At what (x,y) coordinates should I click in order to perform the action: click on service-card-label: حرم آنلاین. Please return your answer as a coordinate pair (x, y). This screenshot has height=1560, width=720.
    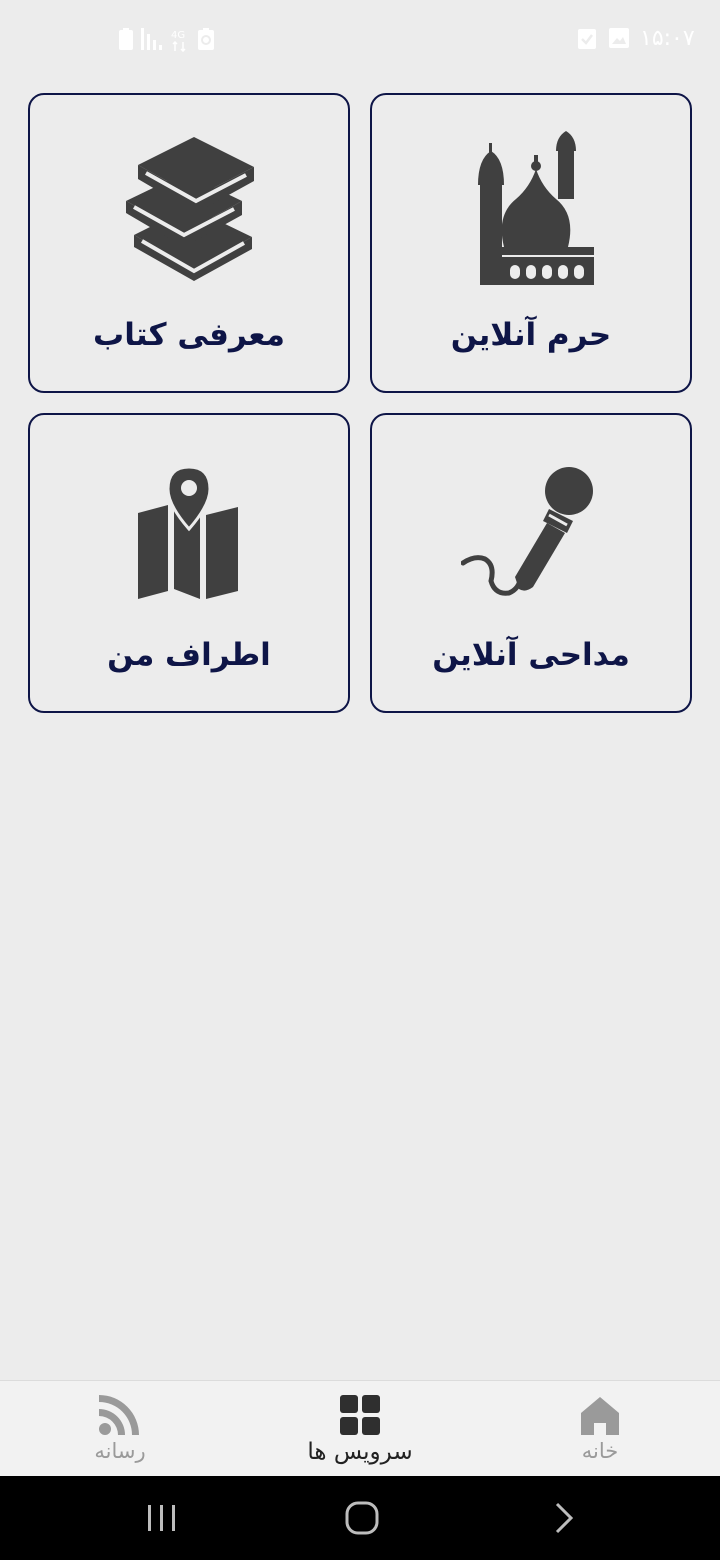
    Looking at the image, I should click on (531, 335).